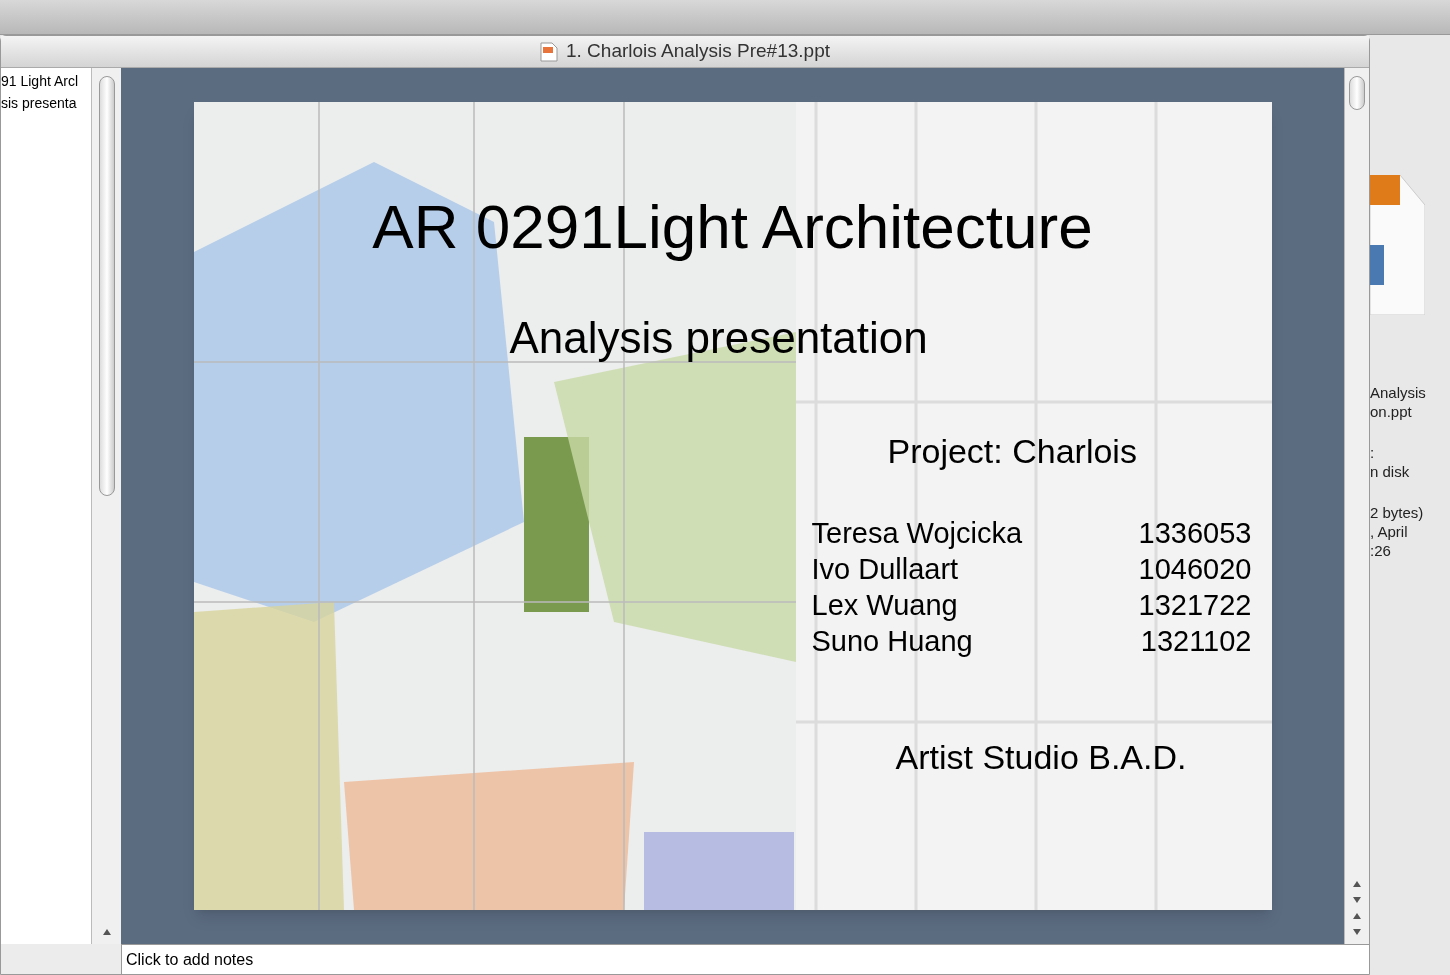 This screenshot has height=975, width=1450. Describe the element at coordinates (1195, 570) in the screenshot. I see `member-number: 1046020` at that location.